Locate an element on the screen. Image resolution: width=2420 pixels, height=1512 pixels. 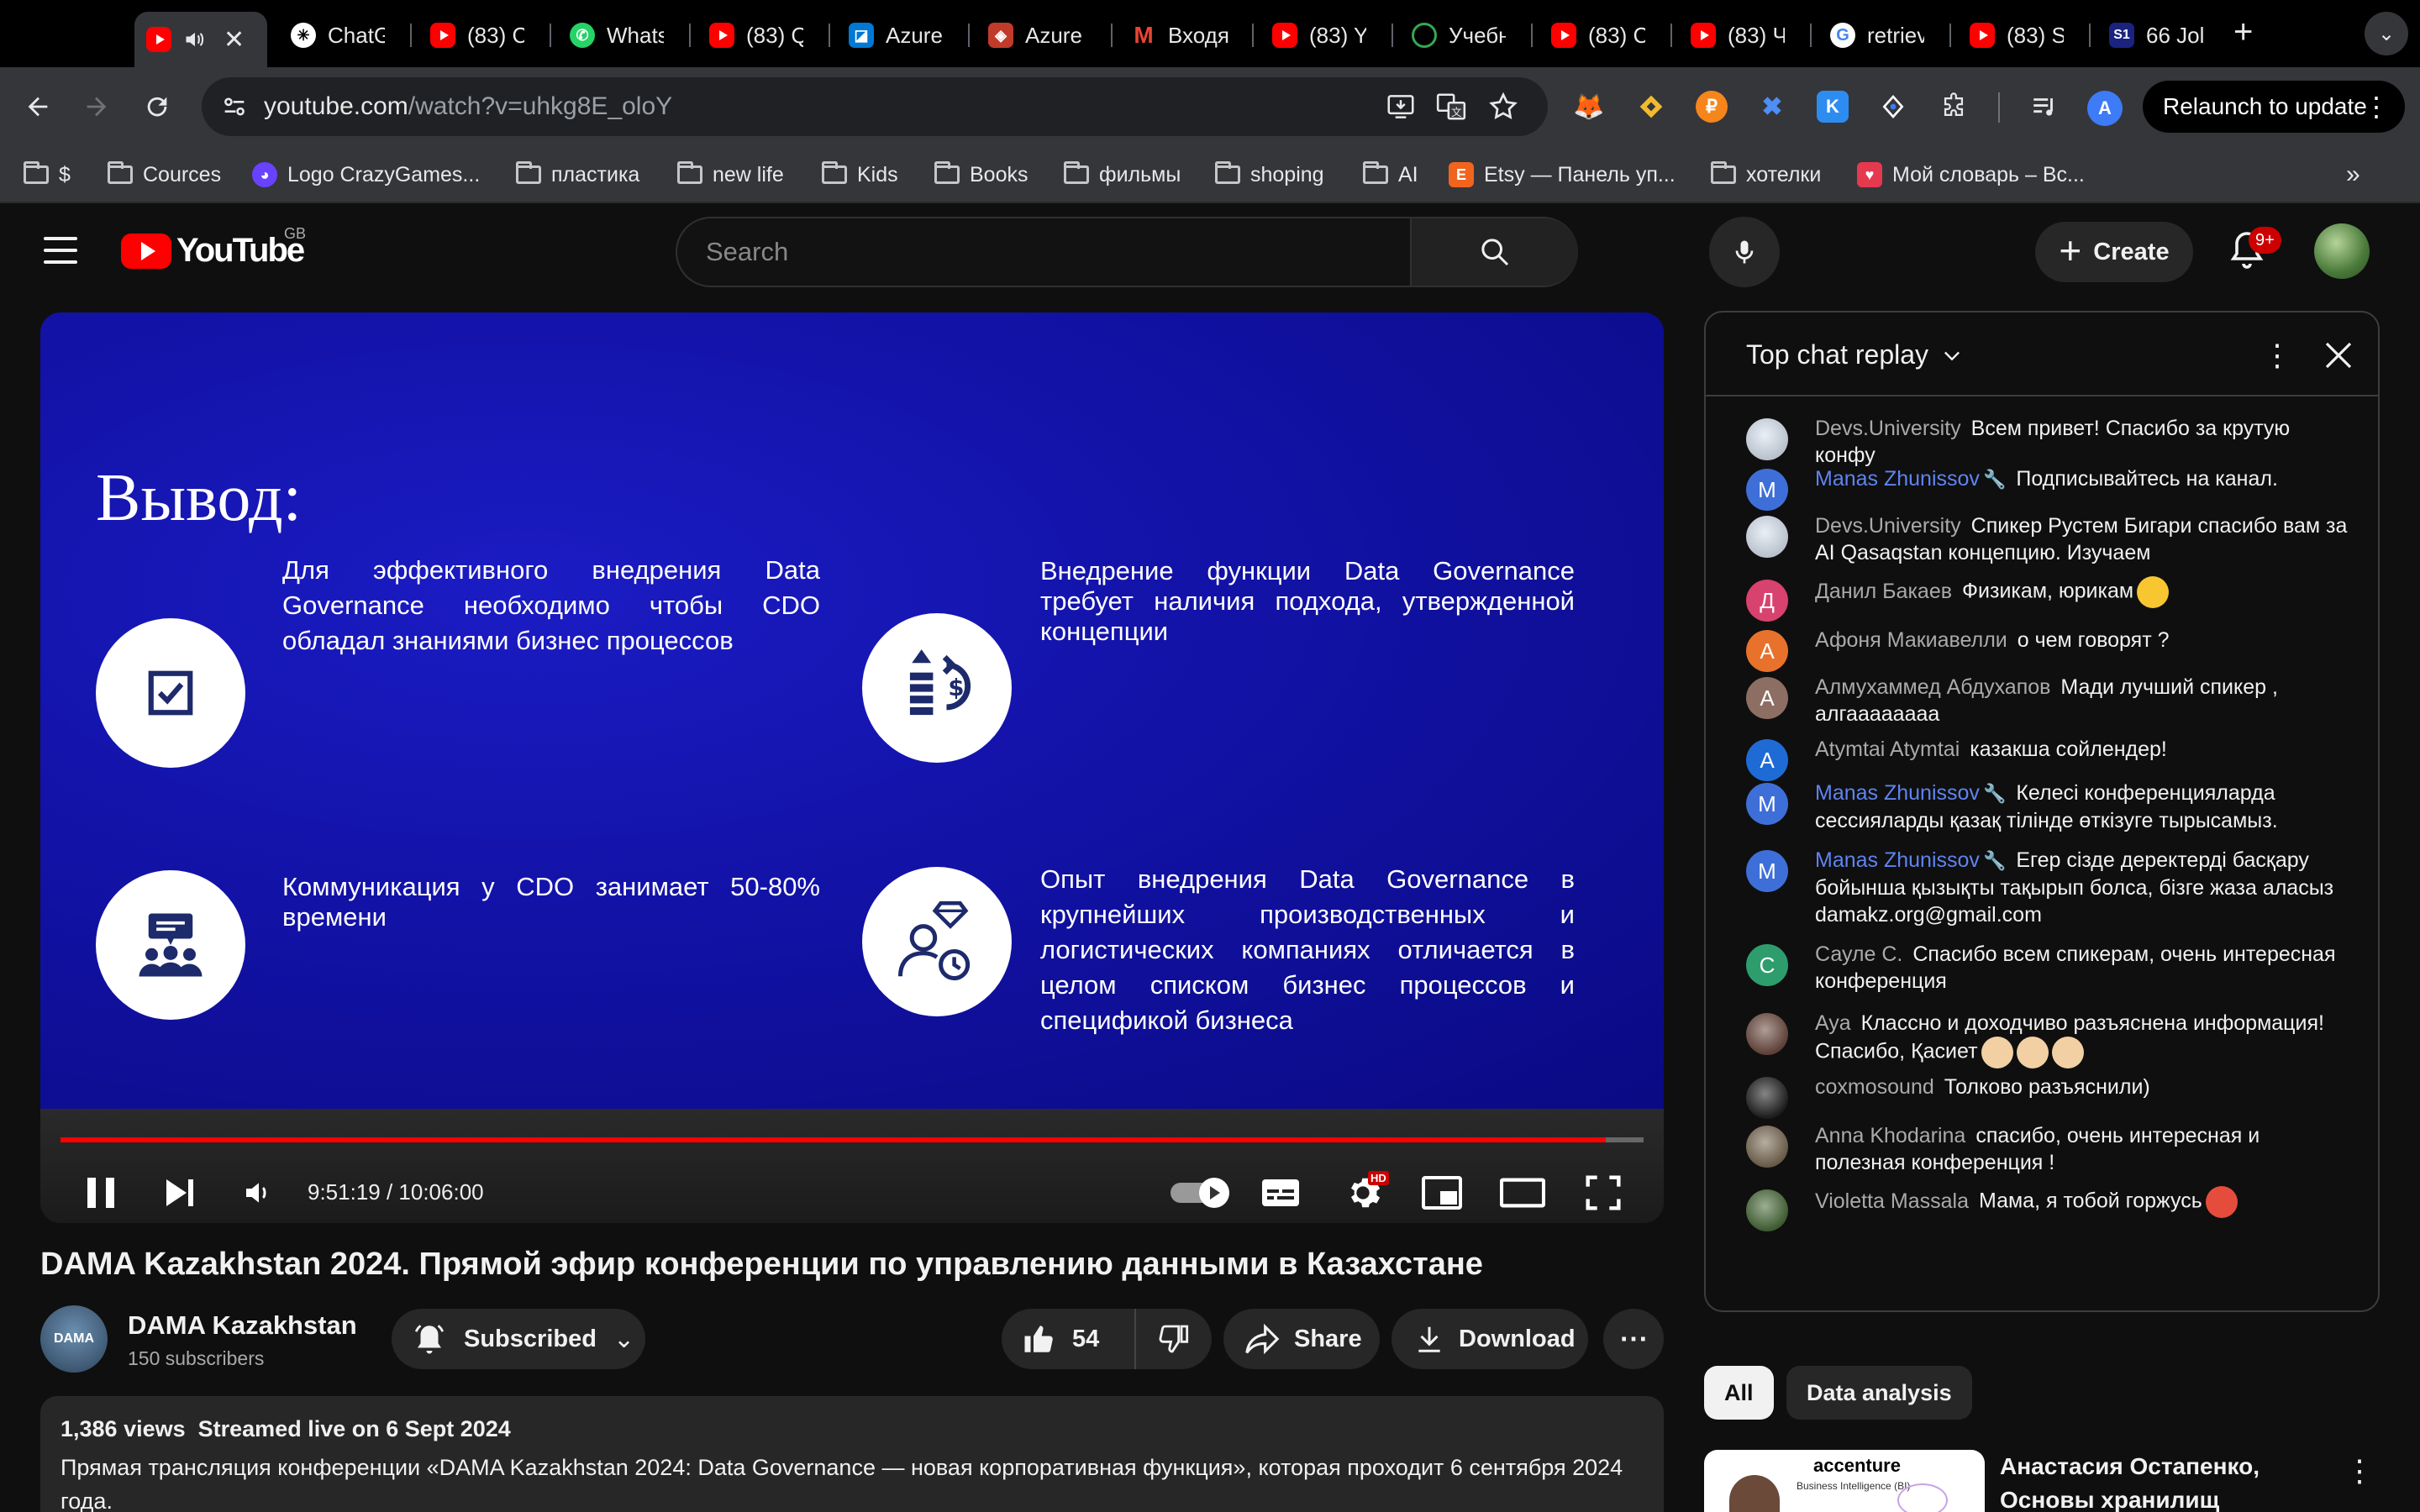
bookmark-folder-cources: Cources is located at coordinates (165, 175).